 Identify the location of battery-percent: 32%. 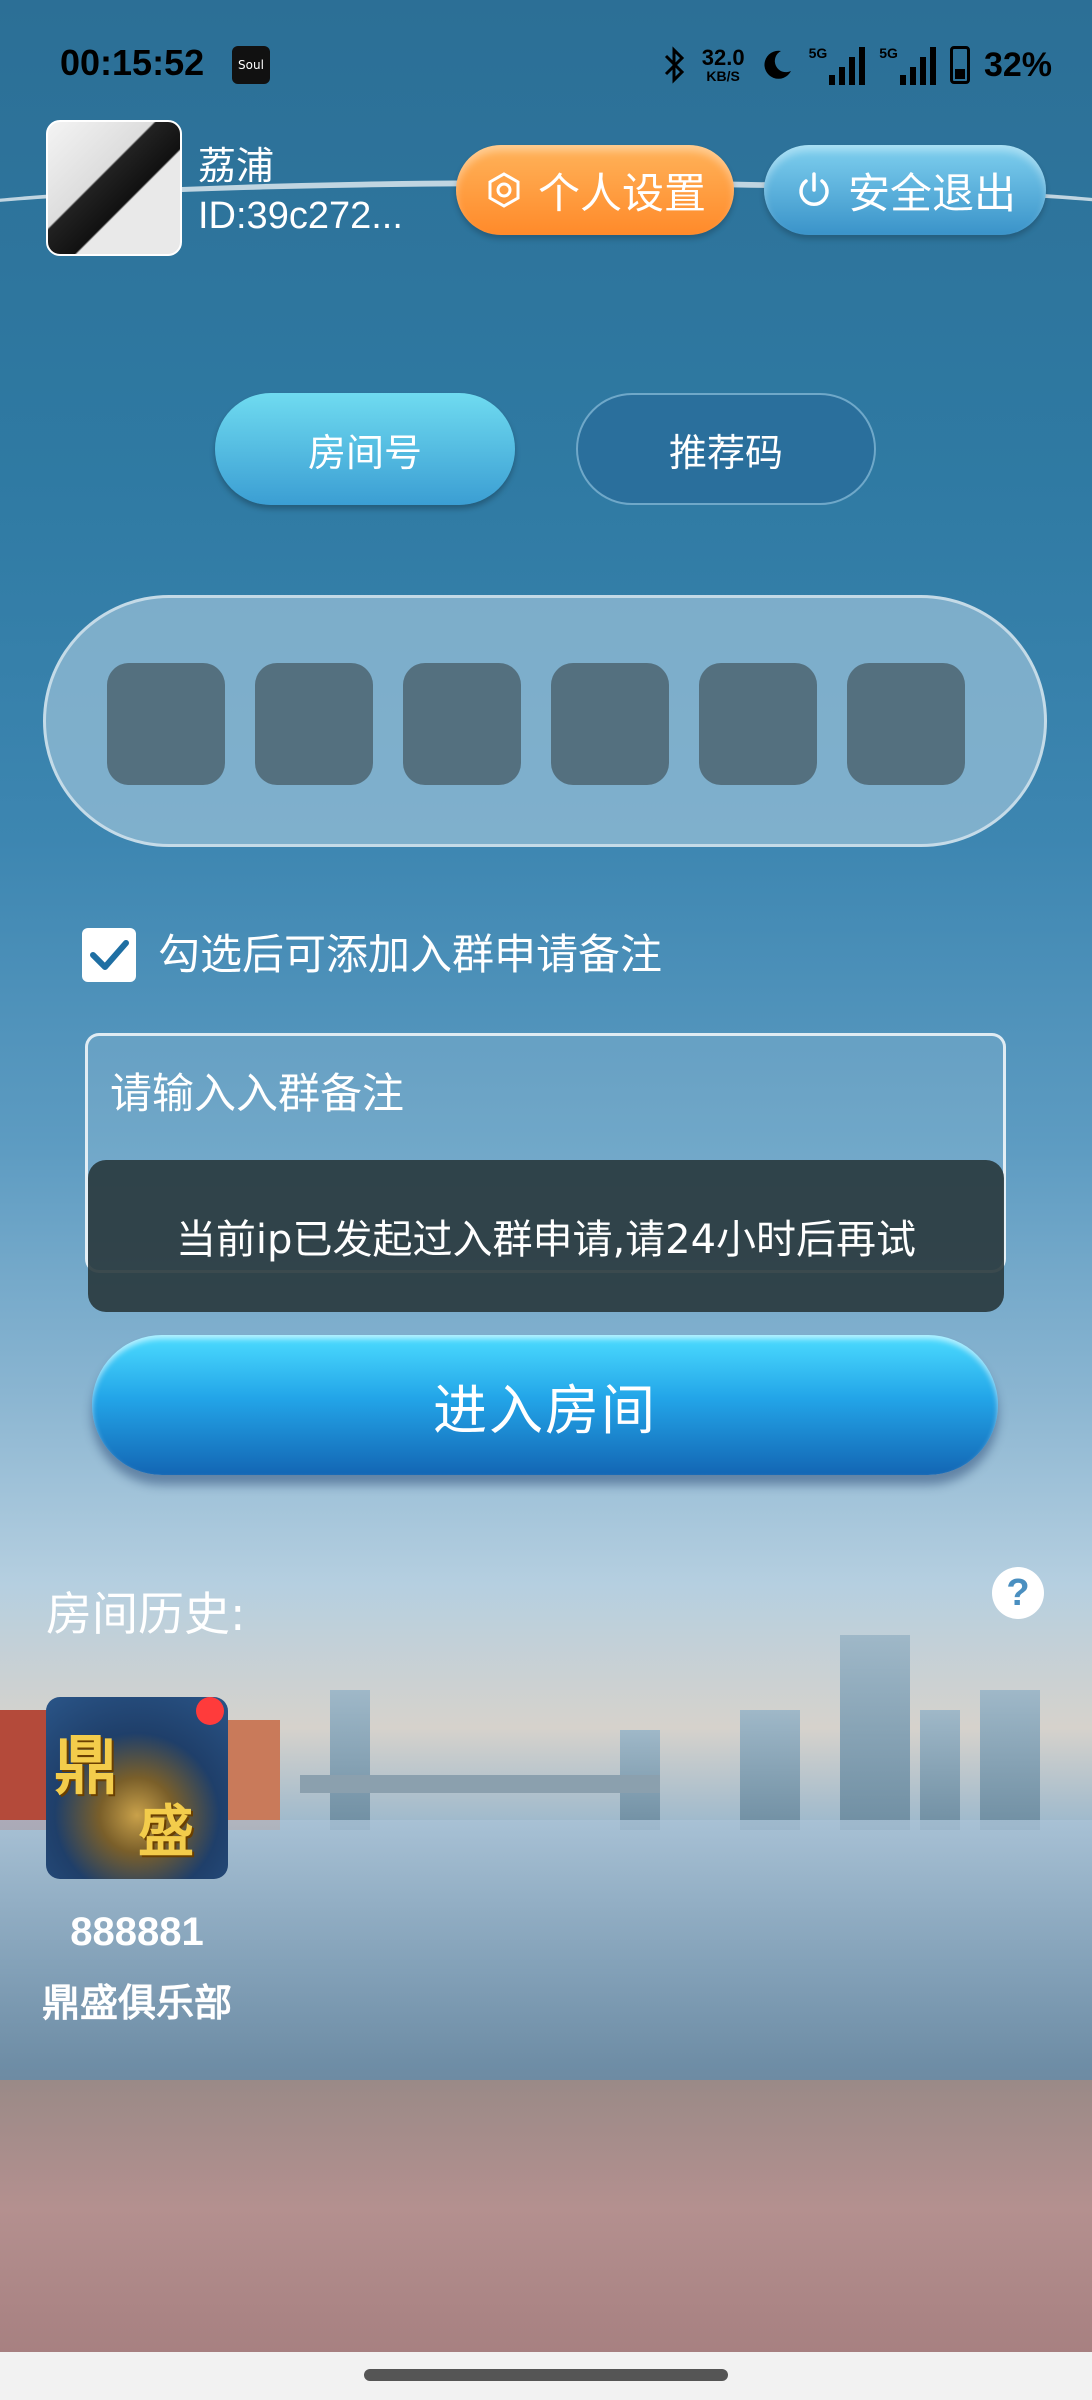
(1017, 64).